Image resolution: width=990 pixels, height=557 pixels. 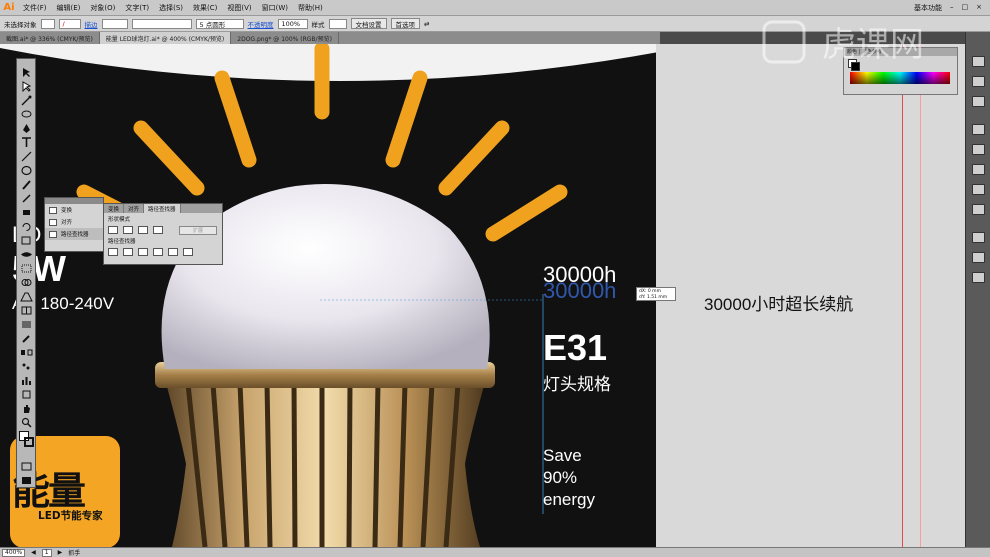 I want to click on preferences-button: 首选项, so click(x=405, y=23).